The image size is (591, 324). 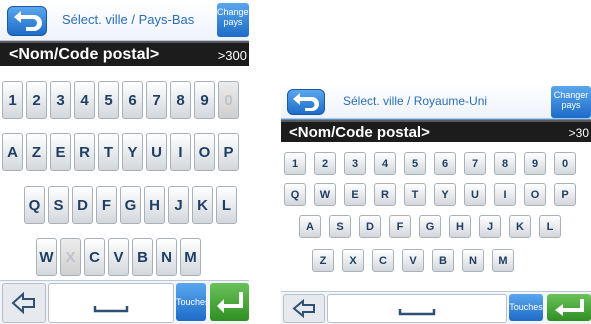 I want to click on result-count: >30, so click(x=578, y=133).